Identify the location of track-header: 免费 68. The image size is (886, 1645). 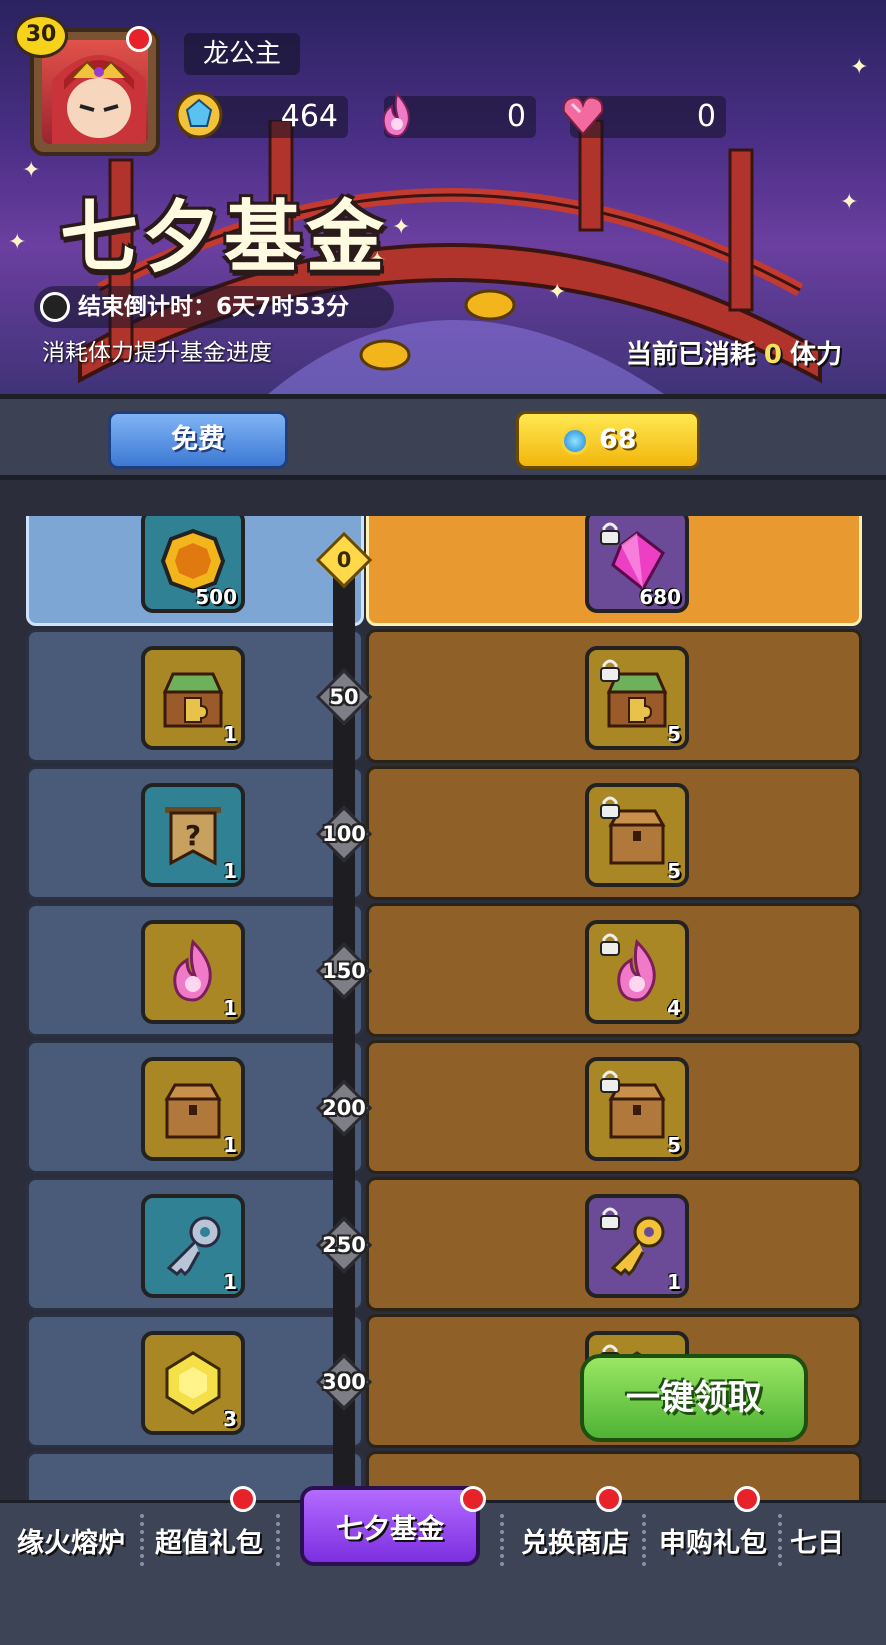
(443, 437).